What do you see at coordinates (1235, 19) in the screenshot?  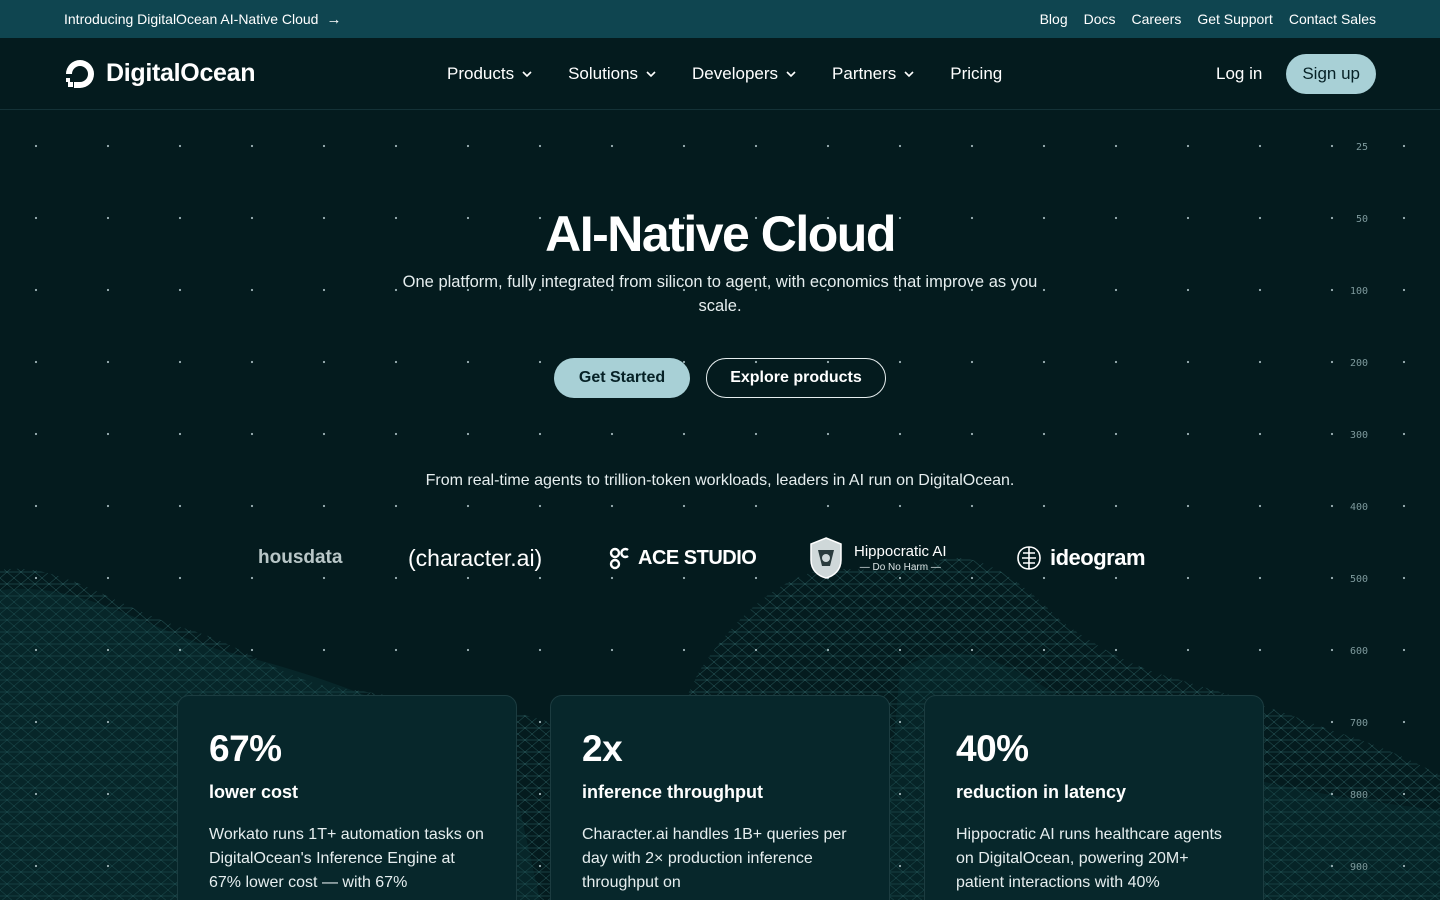 I see `get-support-link: Get Support` at bounding box center [1235, 19].